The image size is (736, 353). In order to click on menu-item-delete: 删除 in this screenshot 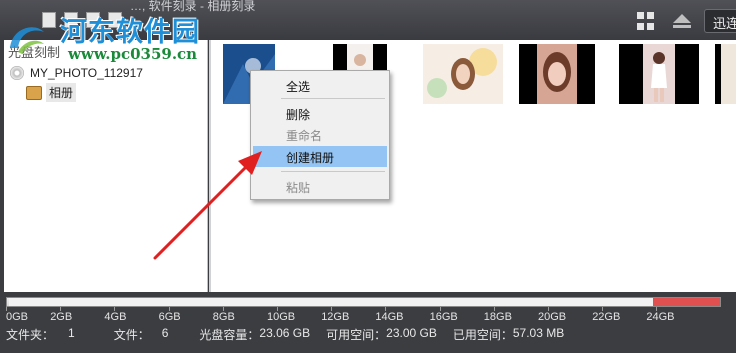, I will do `click(320, 113)`.